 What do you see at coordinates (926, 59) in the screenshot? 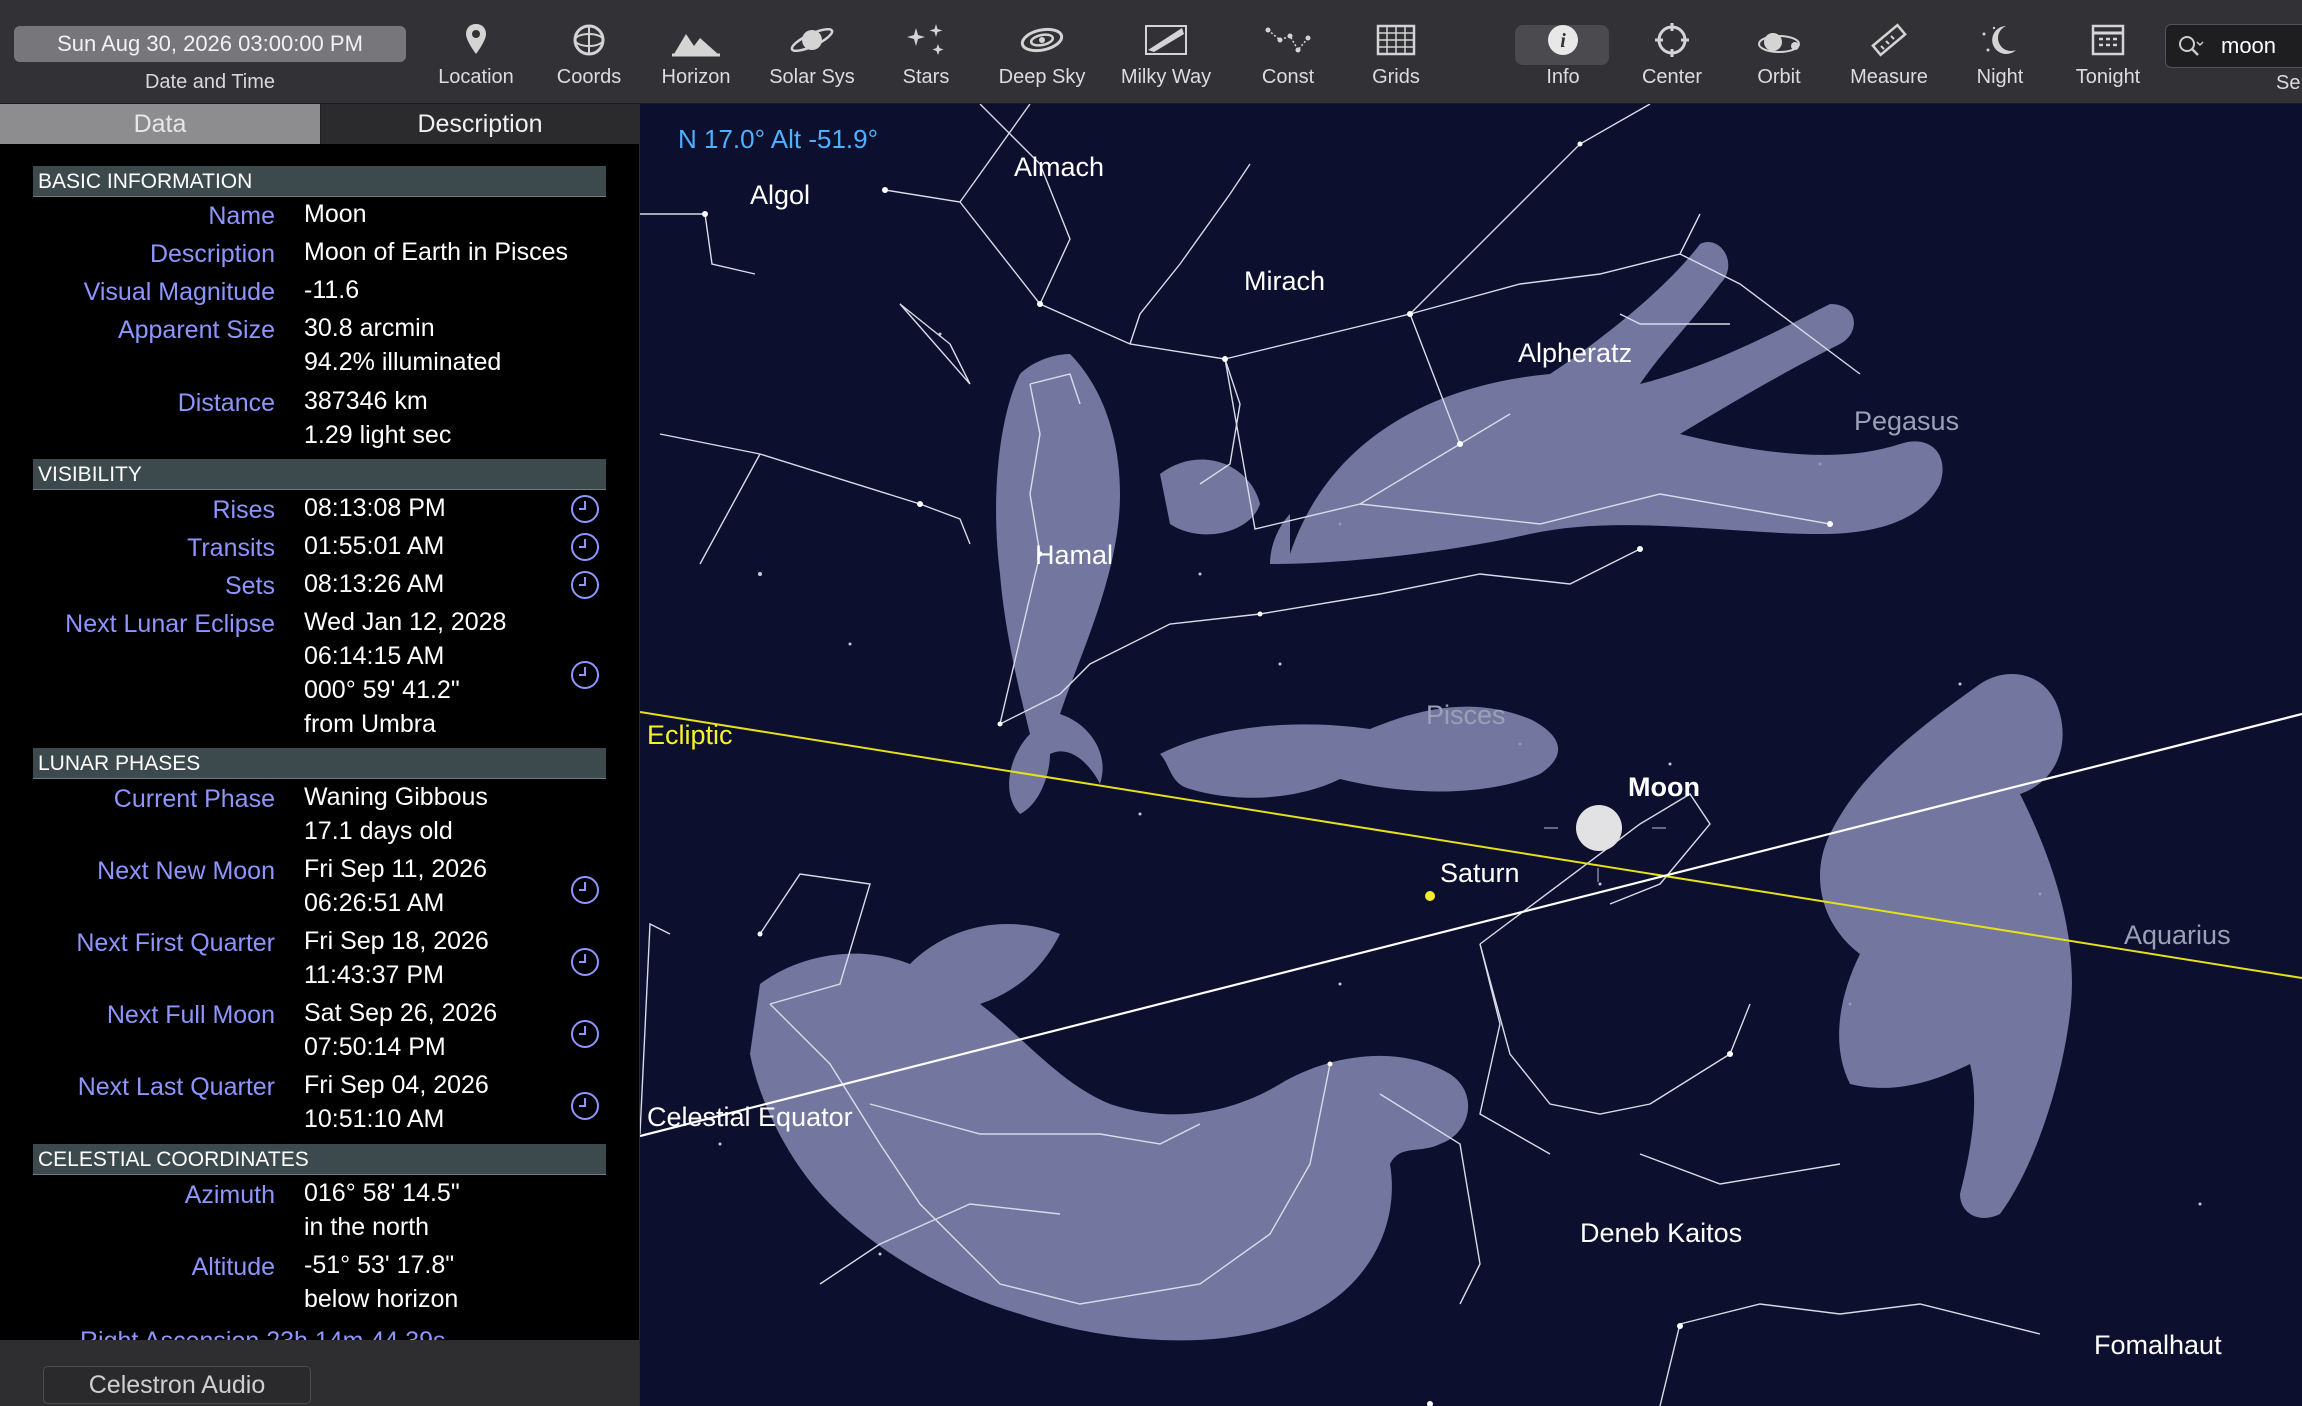
I see `stars-button: Stars` at bounding box center [926, 59].